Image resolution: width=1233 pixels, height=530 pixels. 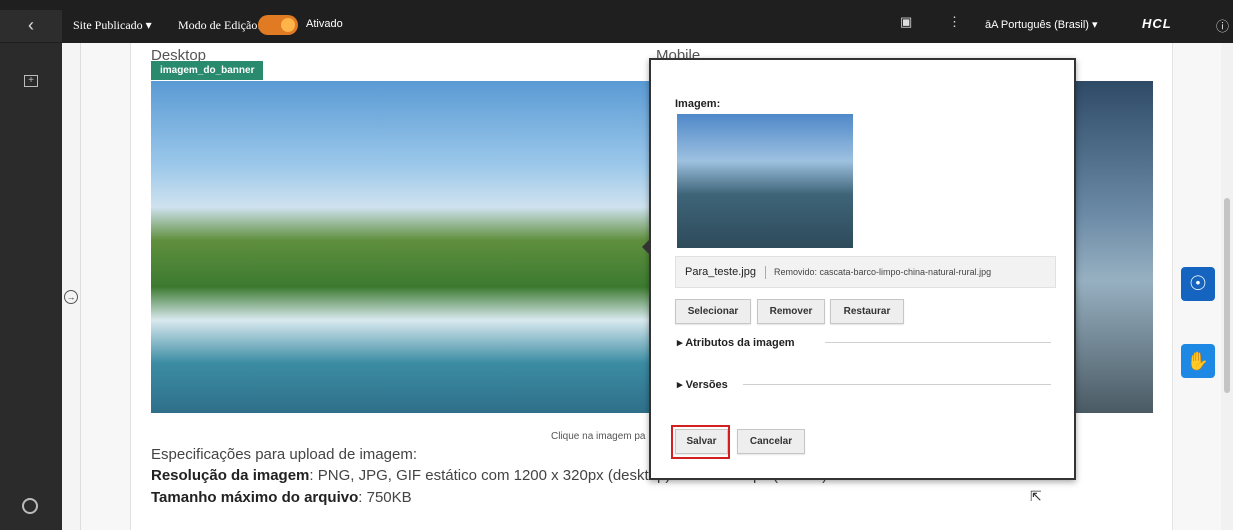 What do you see at coordinates (740, 343) in the screenshot?
I see `section-attributes-label: Atributos da imagem` at bounding box center [740, 343].